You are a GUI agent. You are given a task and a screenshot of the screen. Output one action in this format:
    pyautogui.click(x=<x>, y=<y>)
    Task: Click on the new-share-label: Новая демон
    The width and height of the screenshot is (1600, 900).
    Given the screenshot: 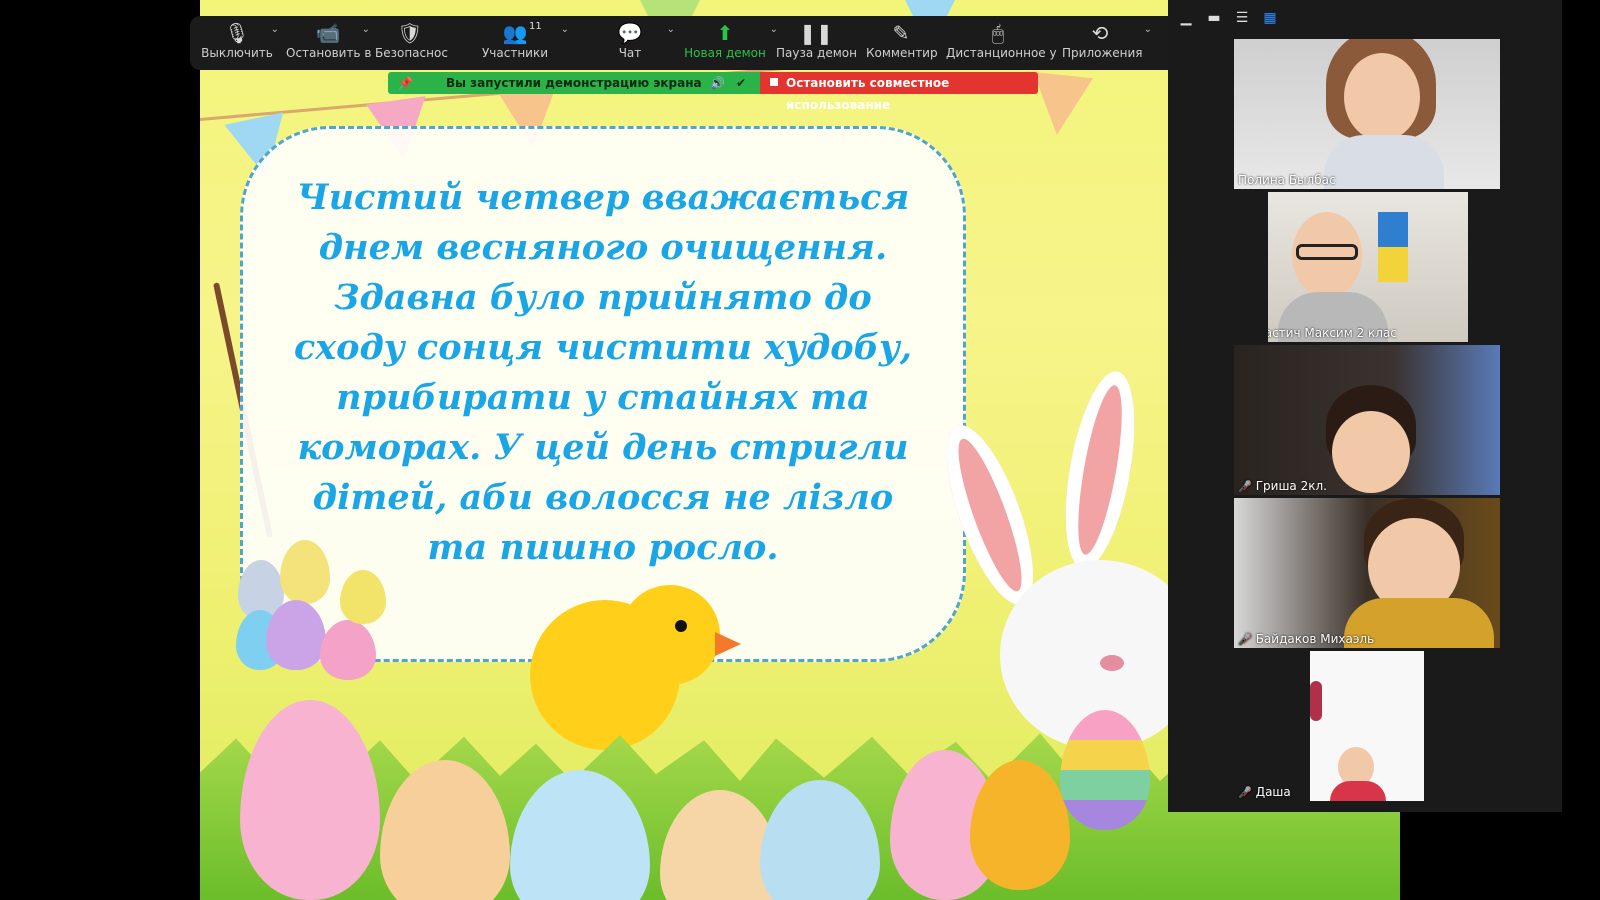 What is the action you would take?
    pyautogui.click(x=725, y=53)
    